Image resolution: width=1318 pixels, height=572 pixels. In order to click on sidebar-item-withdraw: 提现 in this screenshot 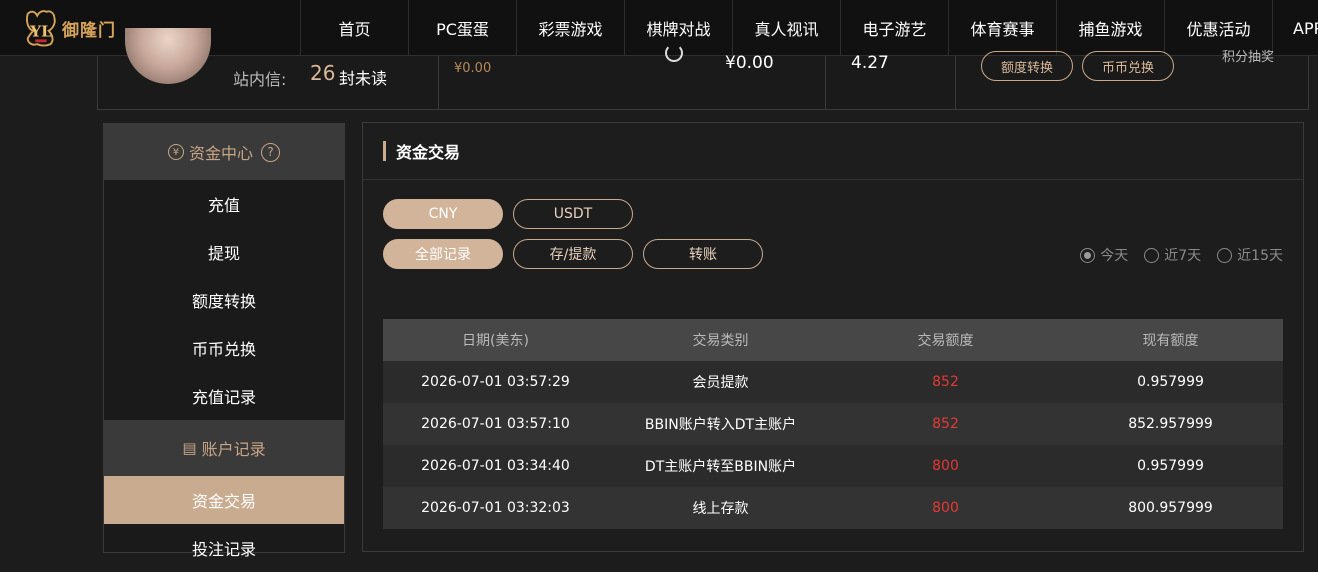, I will do `click(224, 252)`.